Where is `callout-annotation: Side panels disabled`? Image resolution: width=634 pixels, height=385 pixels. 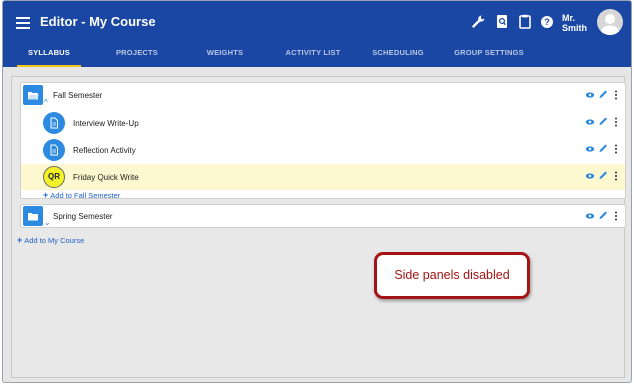 callout-annotation: Side panels disabled is located at coordinates (452, 275).